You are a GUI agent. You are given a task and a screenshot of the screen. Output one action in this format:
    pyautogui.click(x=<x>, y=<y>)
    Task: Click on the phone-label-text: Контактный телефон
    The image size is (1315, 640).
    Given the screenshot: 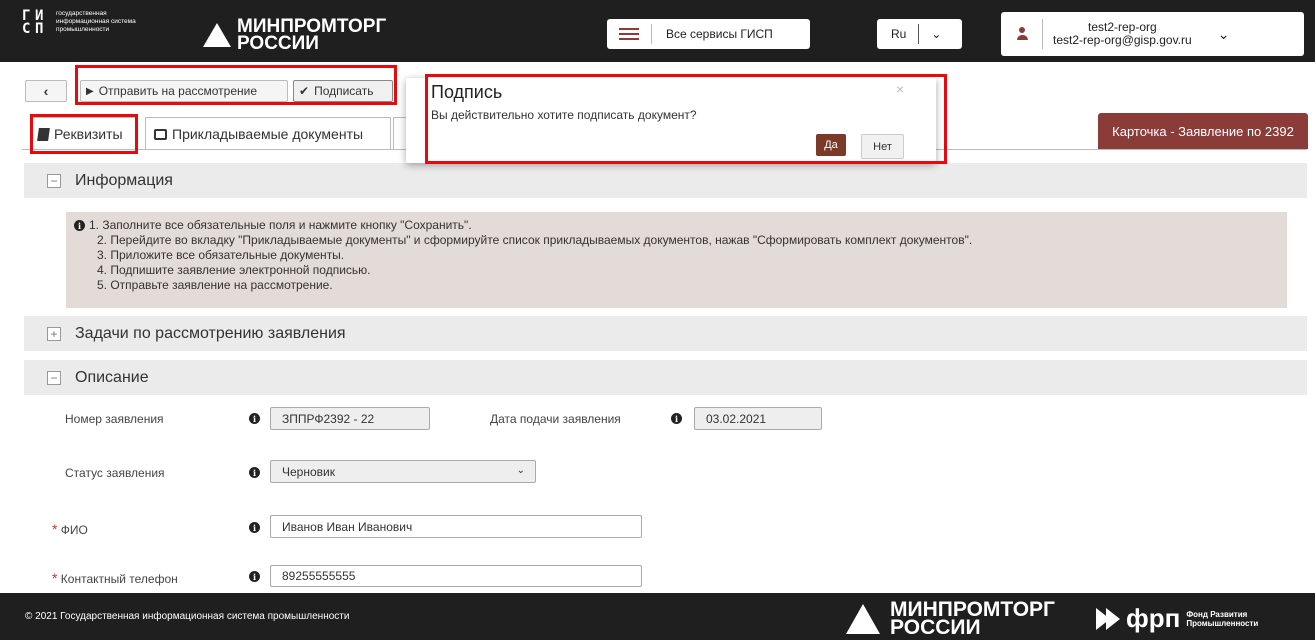 What is the action you would take?
    pyautogui.click(x=119, y=579)
    